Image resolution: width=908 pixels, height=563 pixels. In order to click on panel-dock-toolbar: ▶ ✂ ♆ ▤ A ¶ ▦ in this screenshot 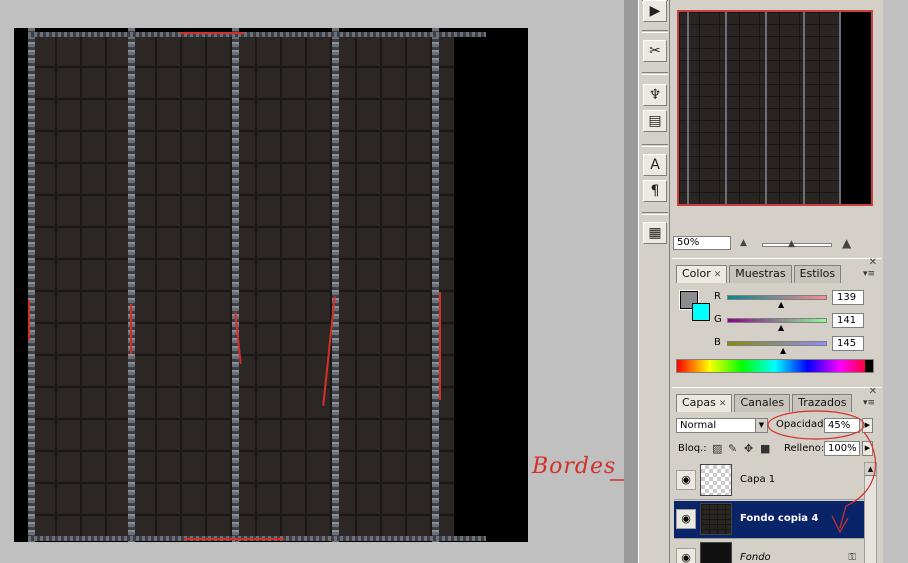, I will do `click(654, 281)`.